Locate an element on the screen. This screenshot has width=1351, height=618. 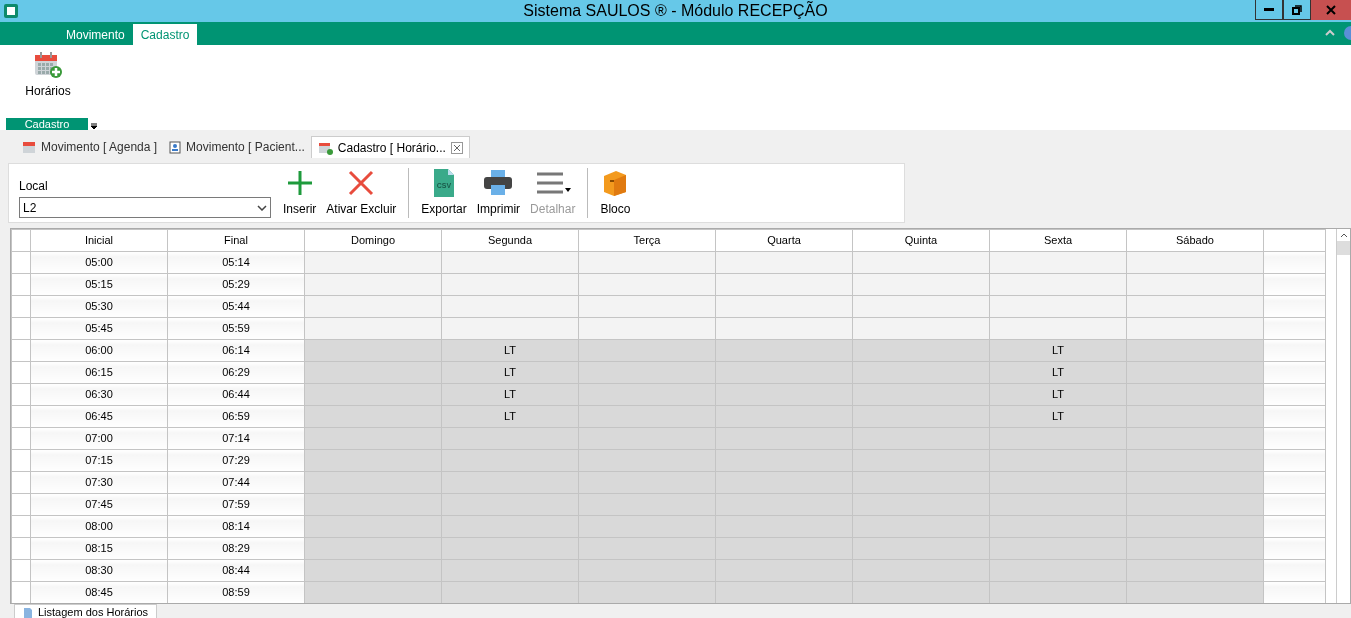
table-cell: 06:30 is located at coordinates (99, 394).